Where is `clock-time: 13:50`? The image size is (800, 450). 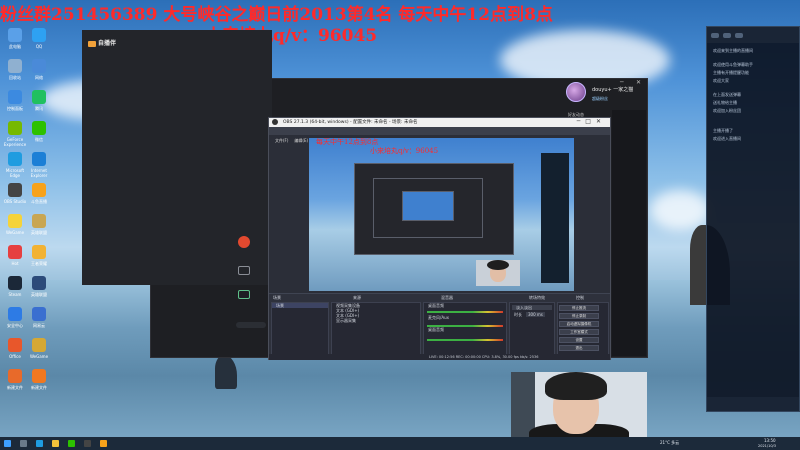 clock-time: 13:50 is located at coordinates (770, 440).